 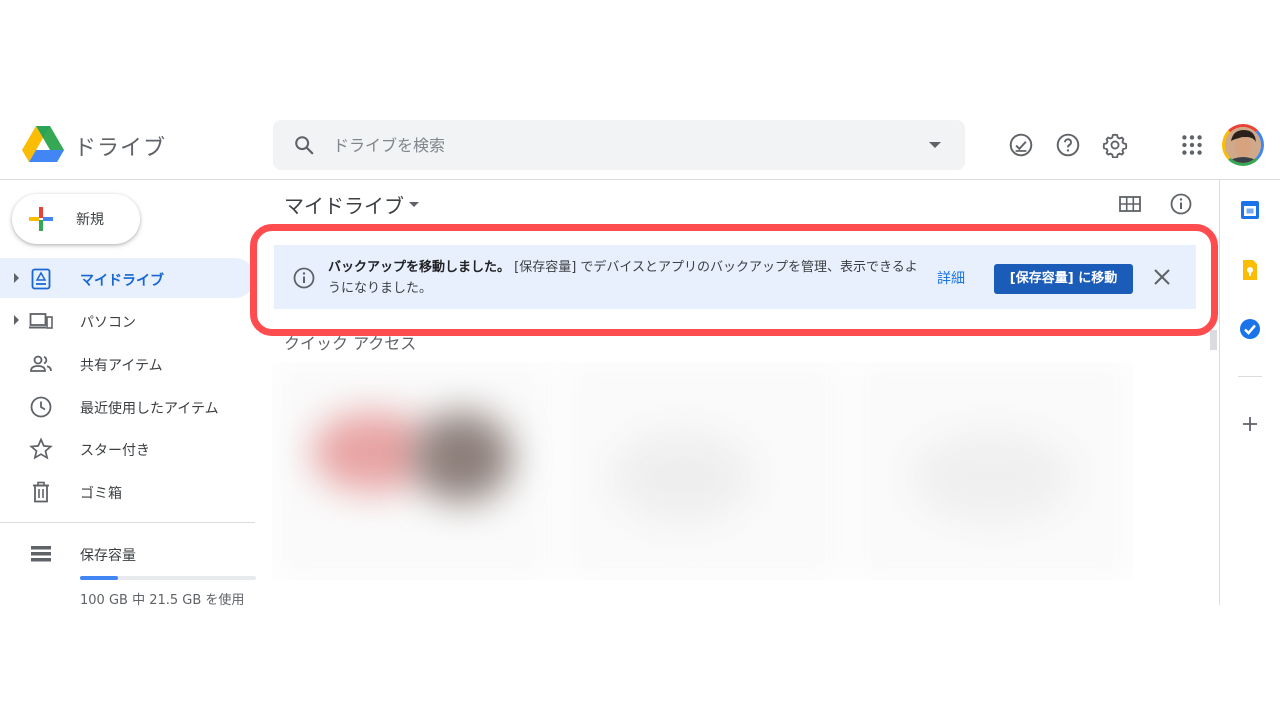 What do you see at coordinates (1219, 392) in the screenshot?
I see `side-panel-divider` at bounding box center [1219, 392].